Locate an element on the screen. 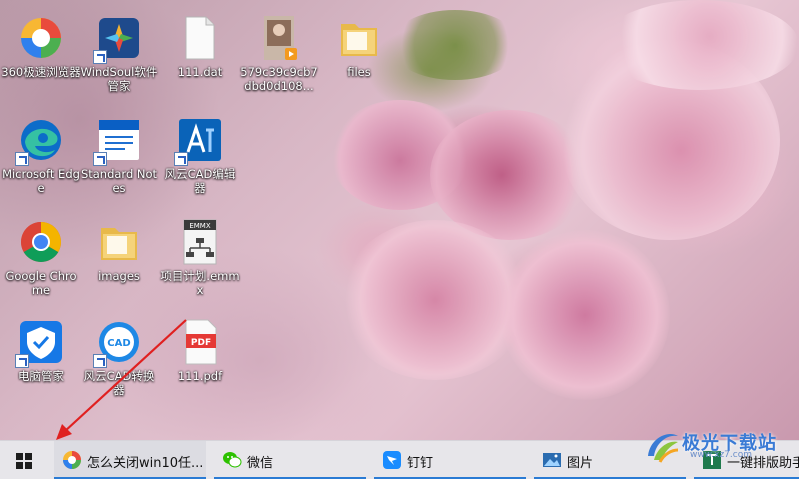 This screenshot has width=799, height=479. taskbar-item-label: 钉钉 is located at coordinates (420, 463).